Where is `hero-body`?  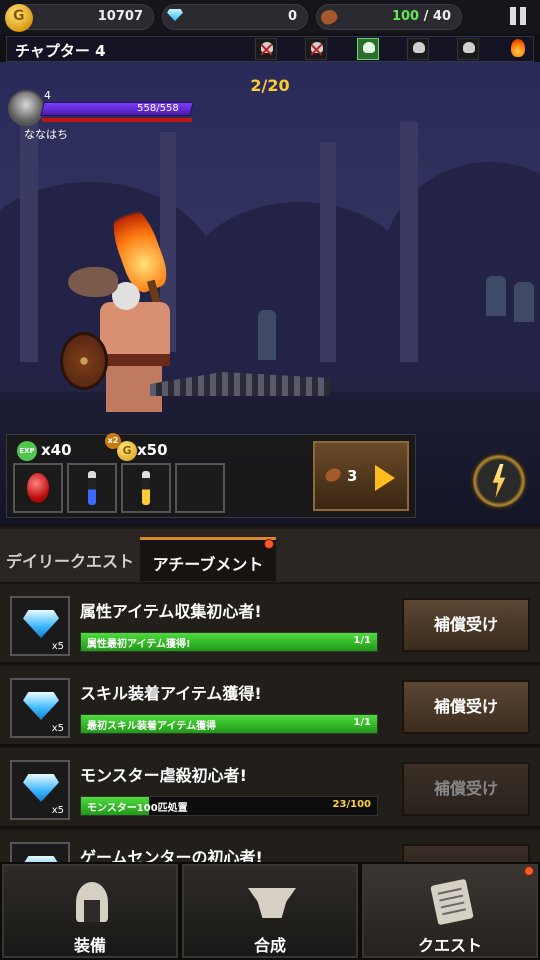 hero-body is located at coordinates (135, 332).